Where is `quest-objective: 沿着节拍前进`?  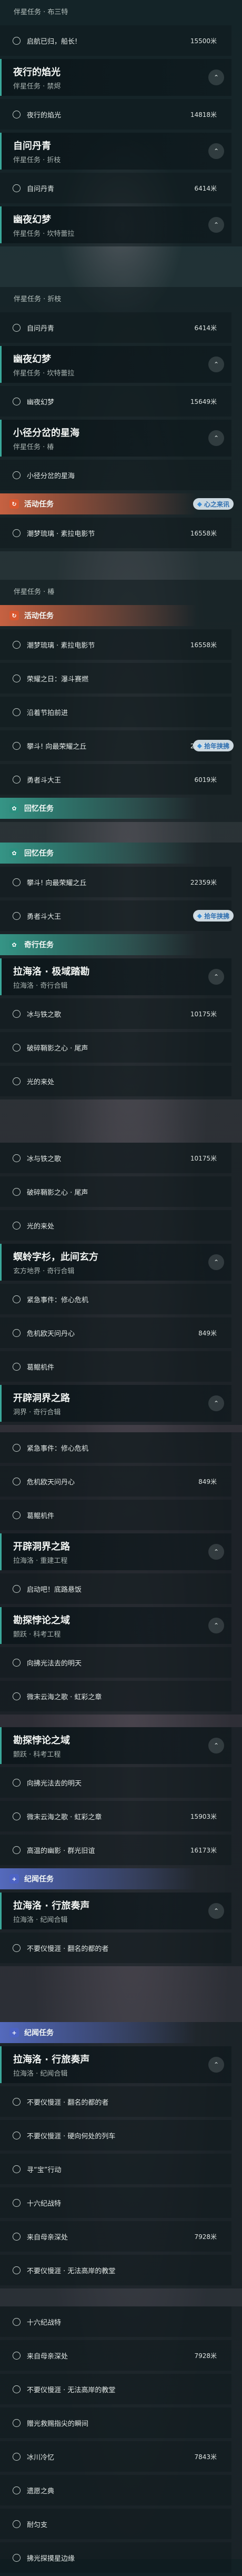 quest-objective: 沿着节拍前进 is located at coordinates (115, 712).